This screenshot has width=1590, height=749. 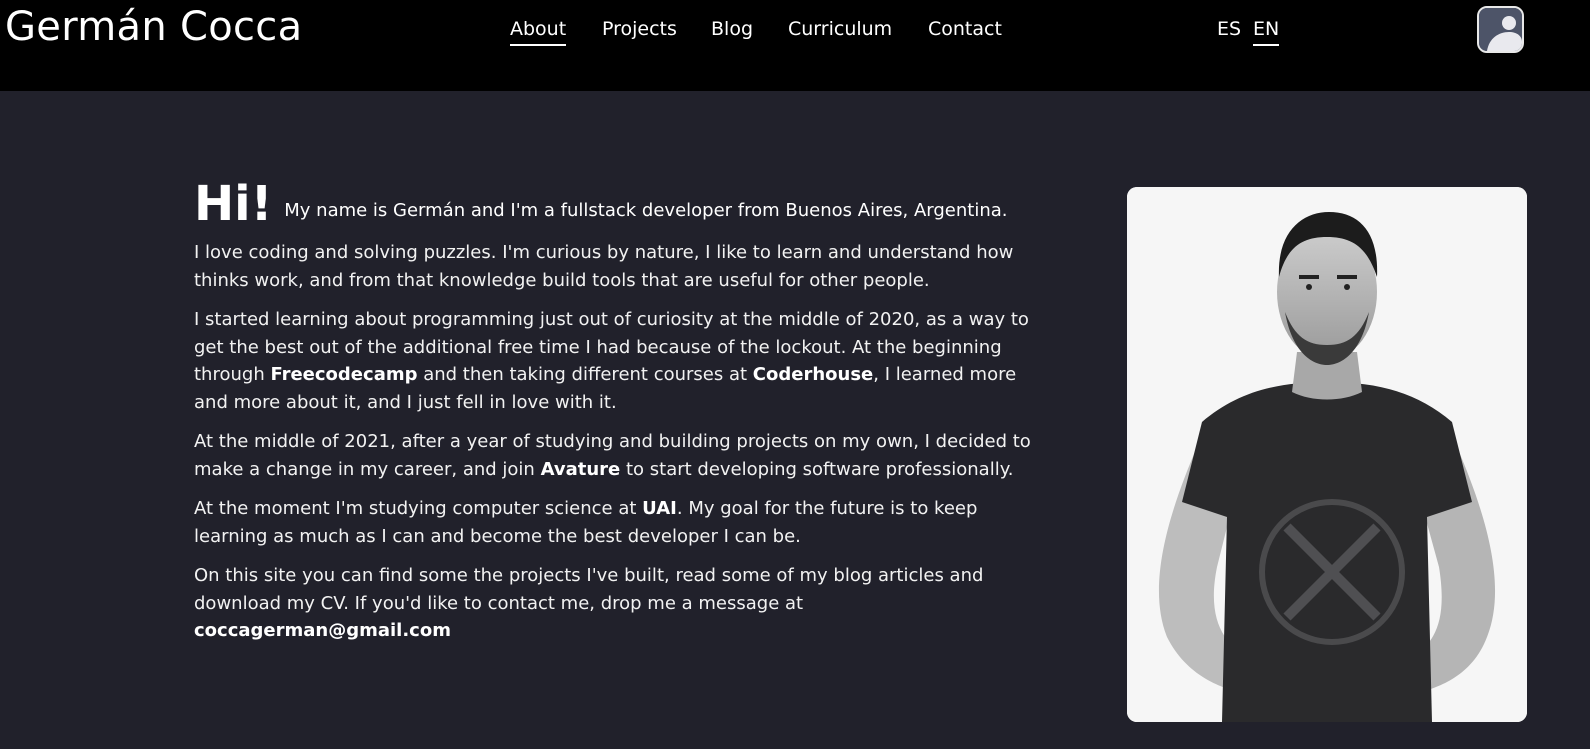 What do you see at coordinates (639, 29) in the screenshot?
I see `nav-projects: Projects` at bounding box center [639, 29].